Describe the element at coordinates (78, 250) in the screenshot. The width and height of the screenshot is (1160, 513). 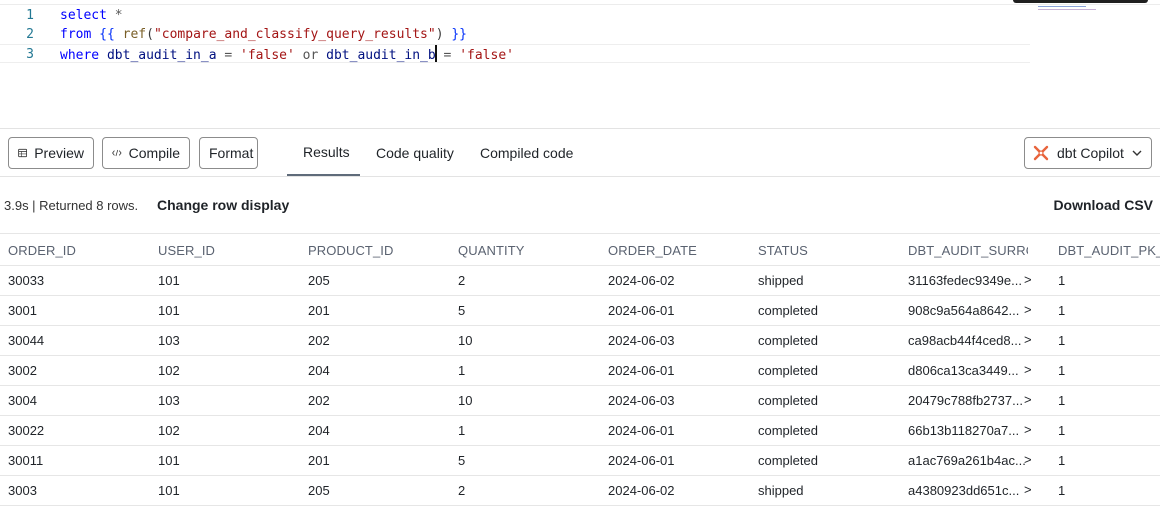
I see `column-header: ORDER_ID` at that location.